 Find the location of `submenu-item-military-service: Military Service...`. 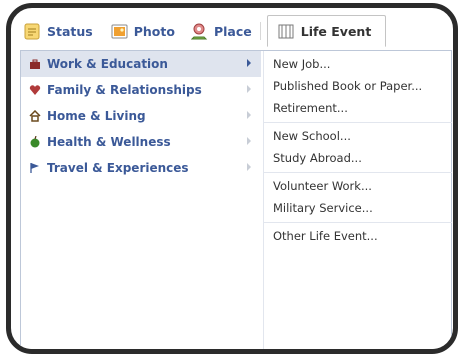

submenu-item-military-service: Military Service... is located at coordinates (358, 208).